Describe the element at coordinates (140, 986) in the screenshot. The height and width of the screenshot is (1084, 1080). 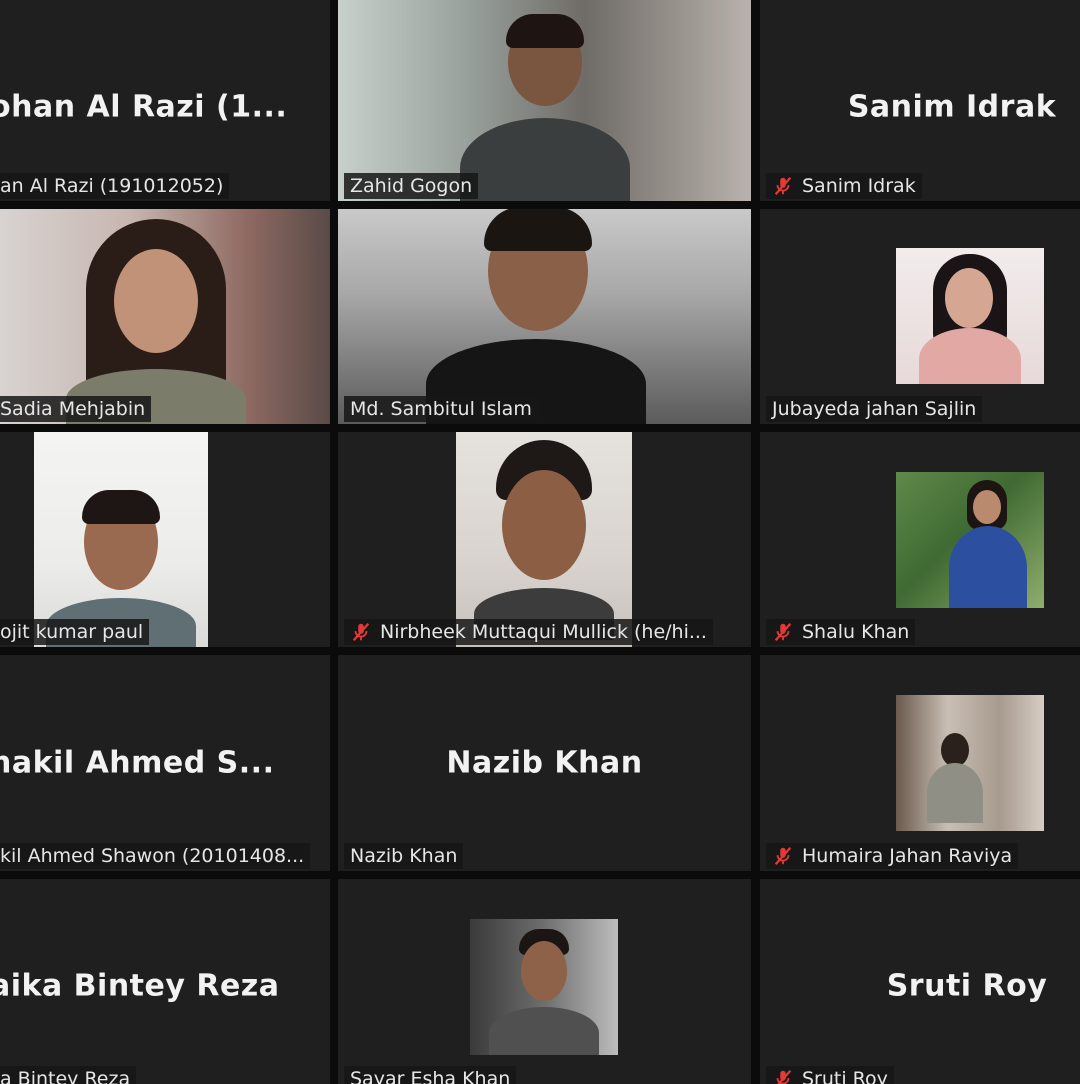
I see `participant-display-name: aika Bintey Reza` at that location.